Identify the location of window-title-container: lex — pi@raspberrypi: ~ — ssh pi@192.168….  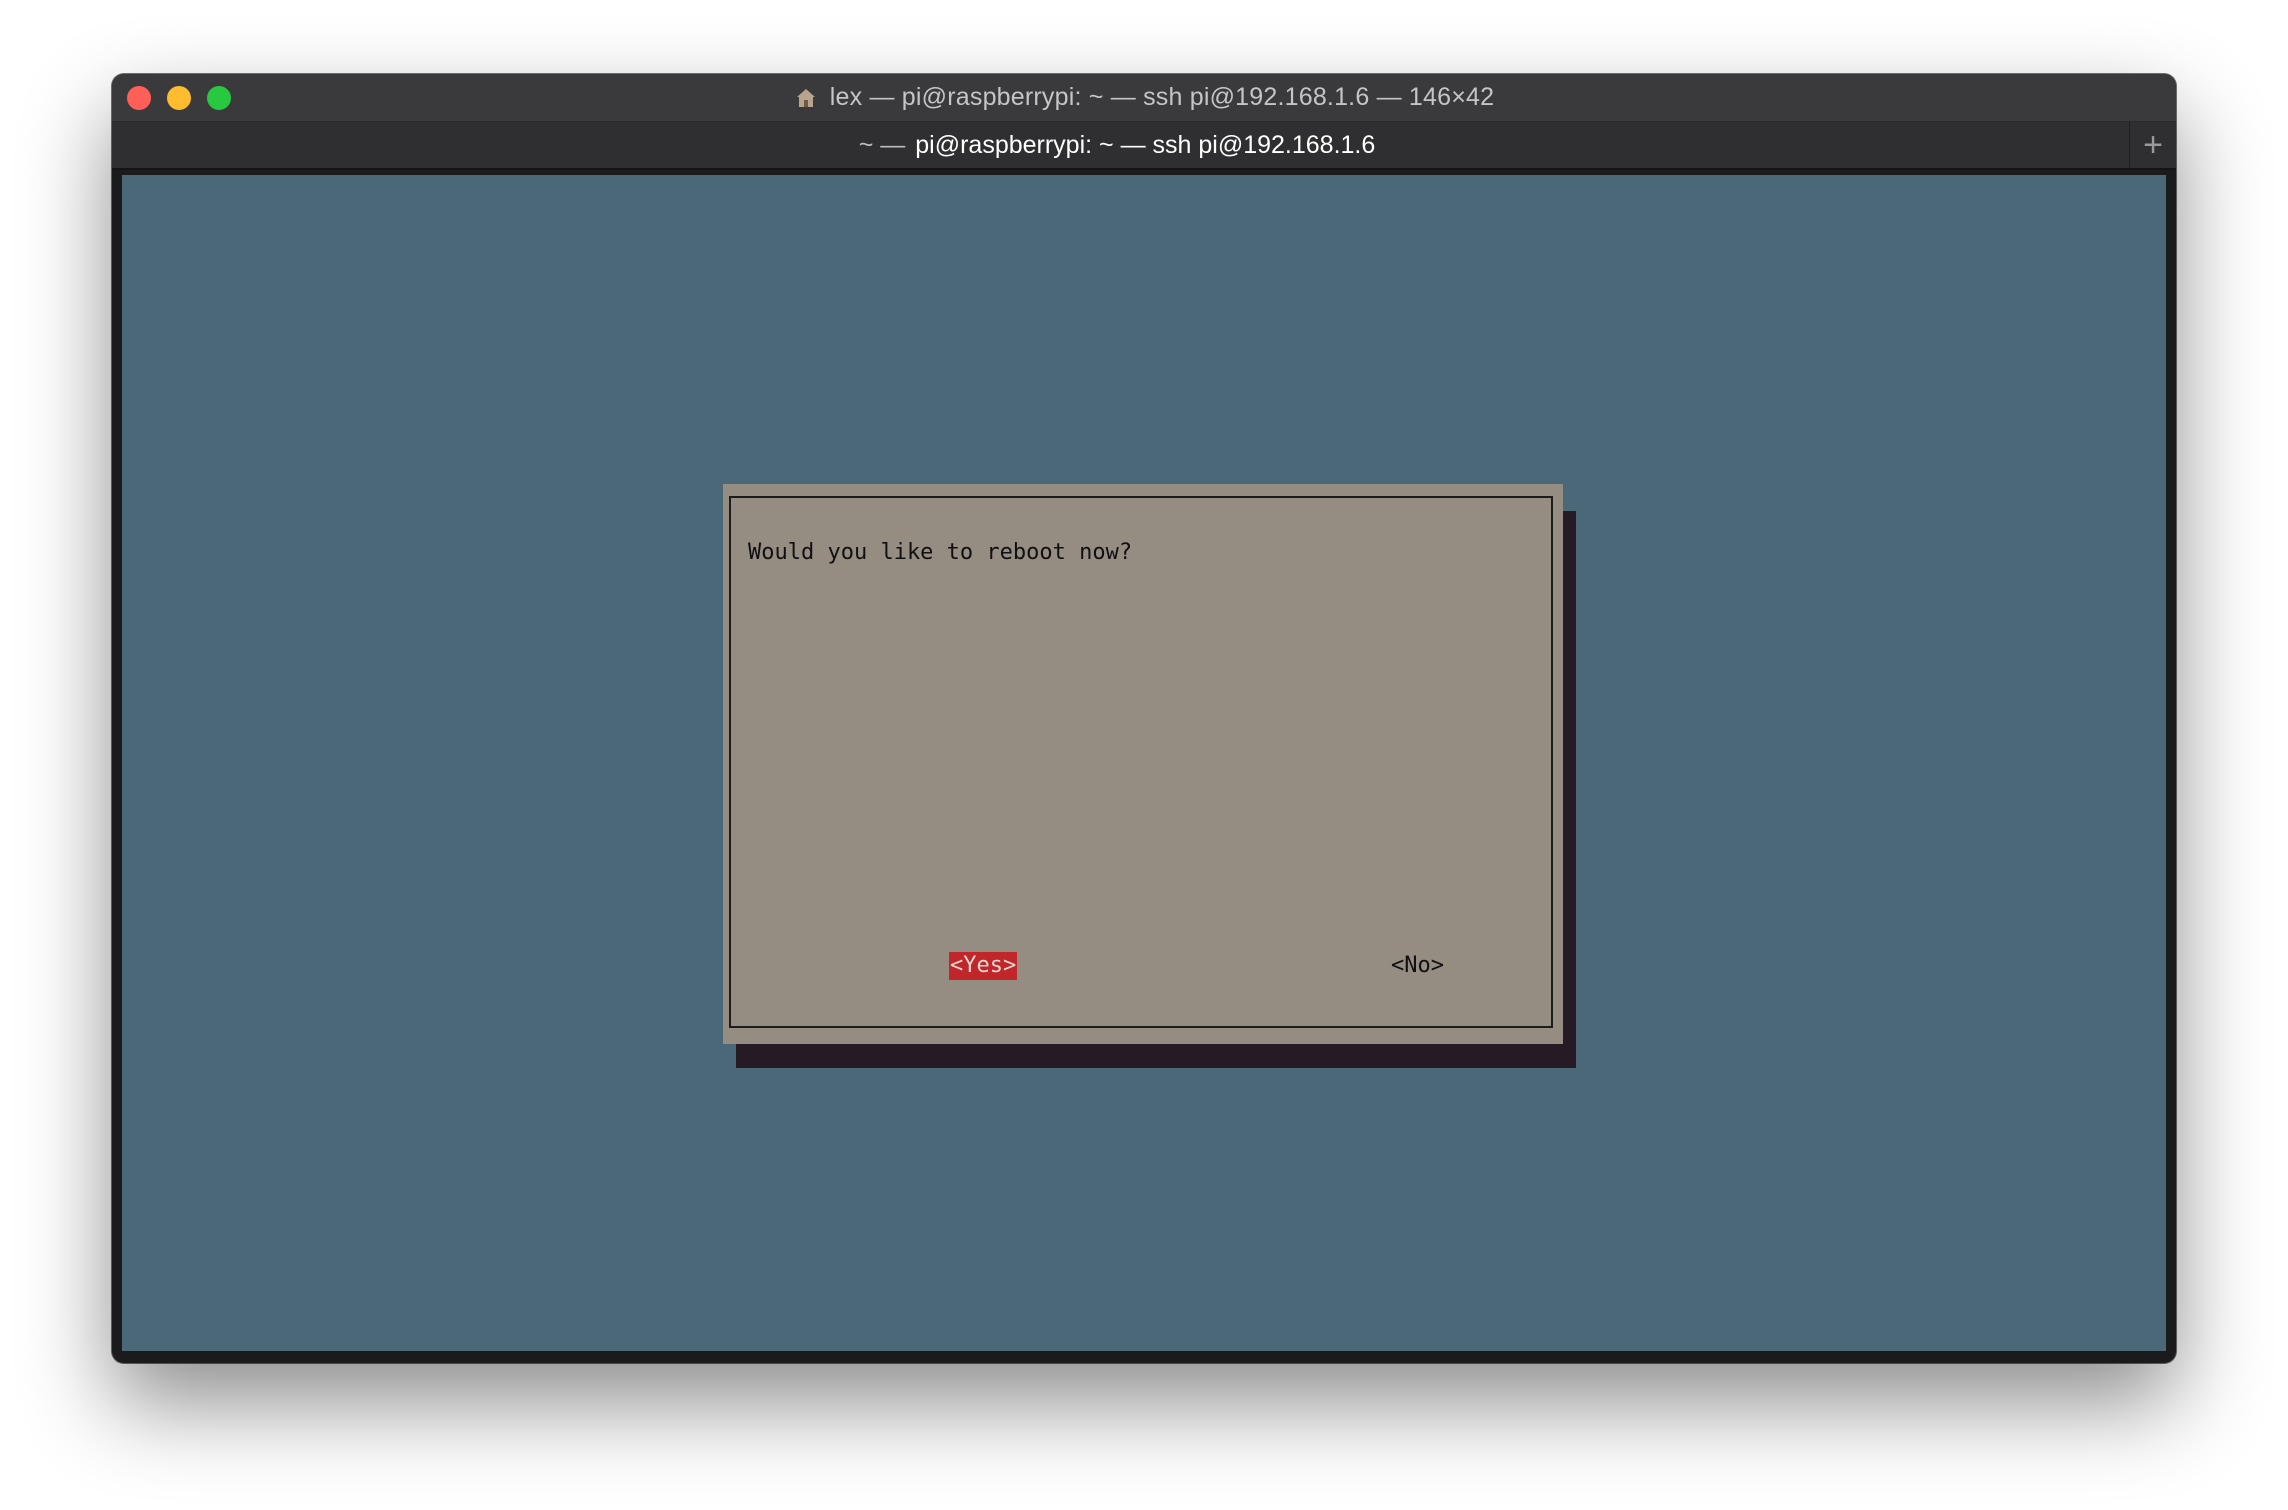
(1144, 97).